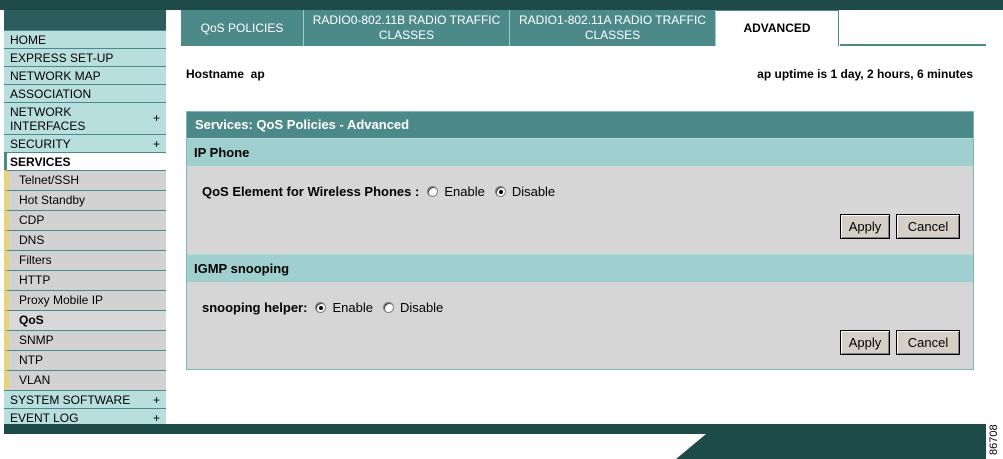 This screenshot has height=459, width=1003. I want to click on sidebar-item-label: NETWORK MAP, so click(55, 76).